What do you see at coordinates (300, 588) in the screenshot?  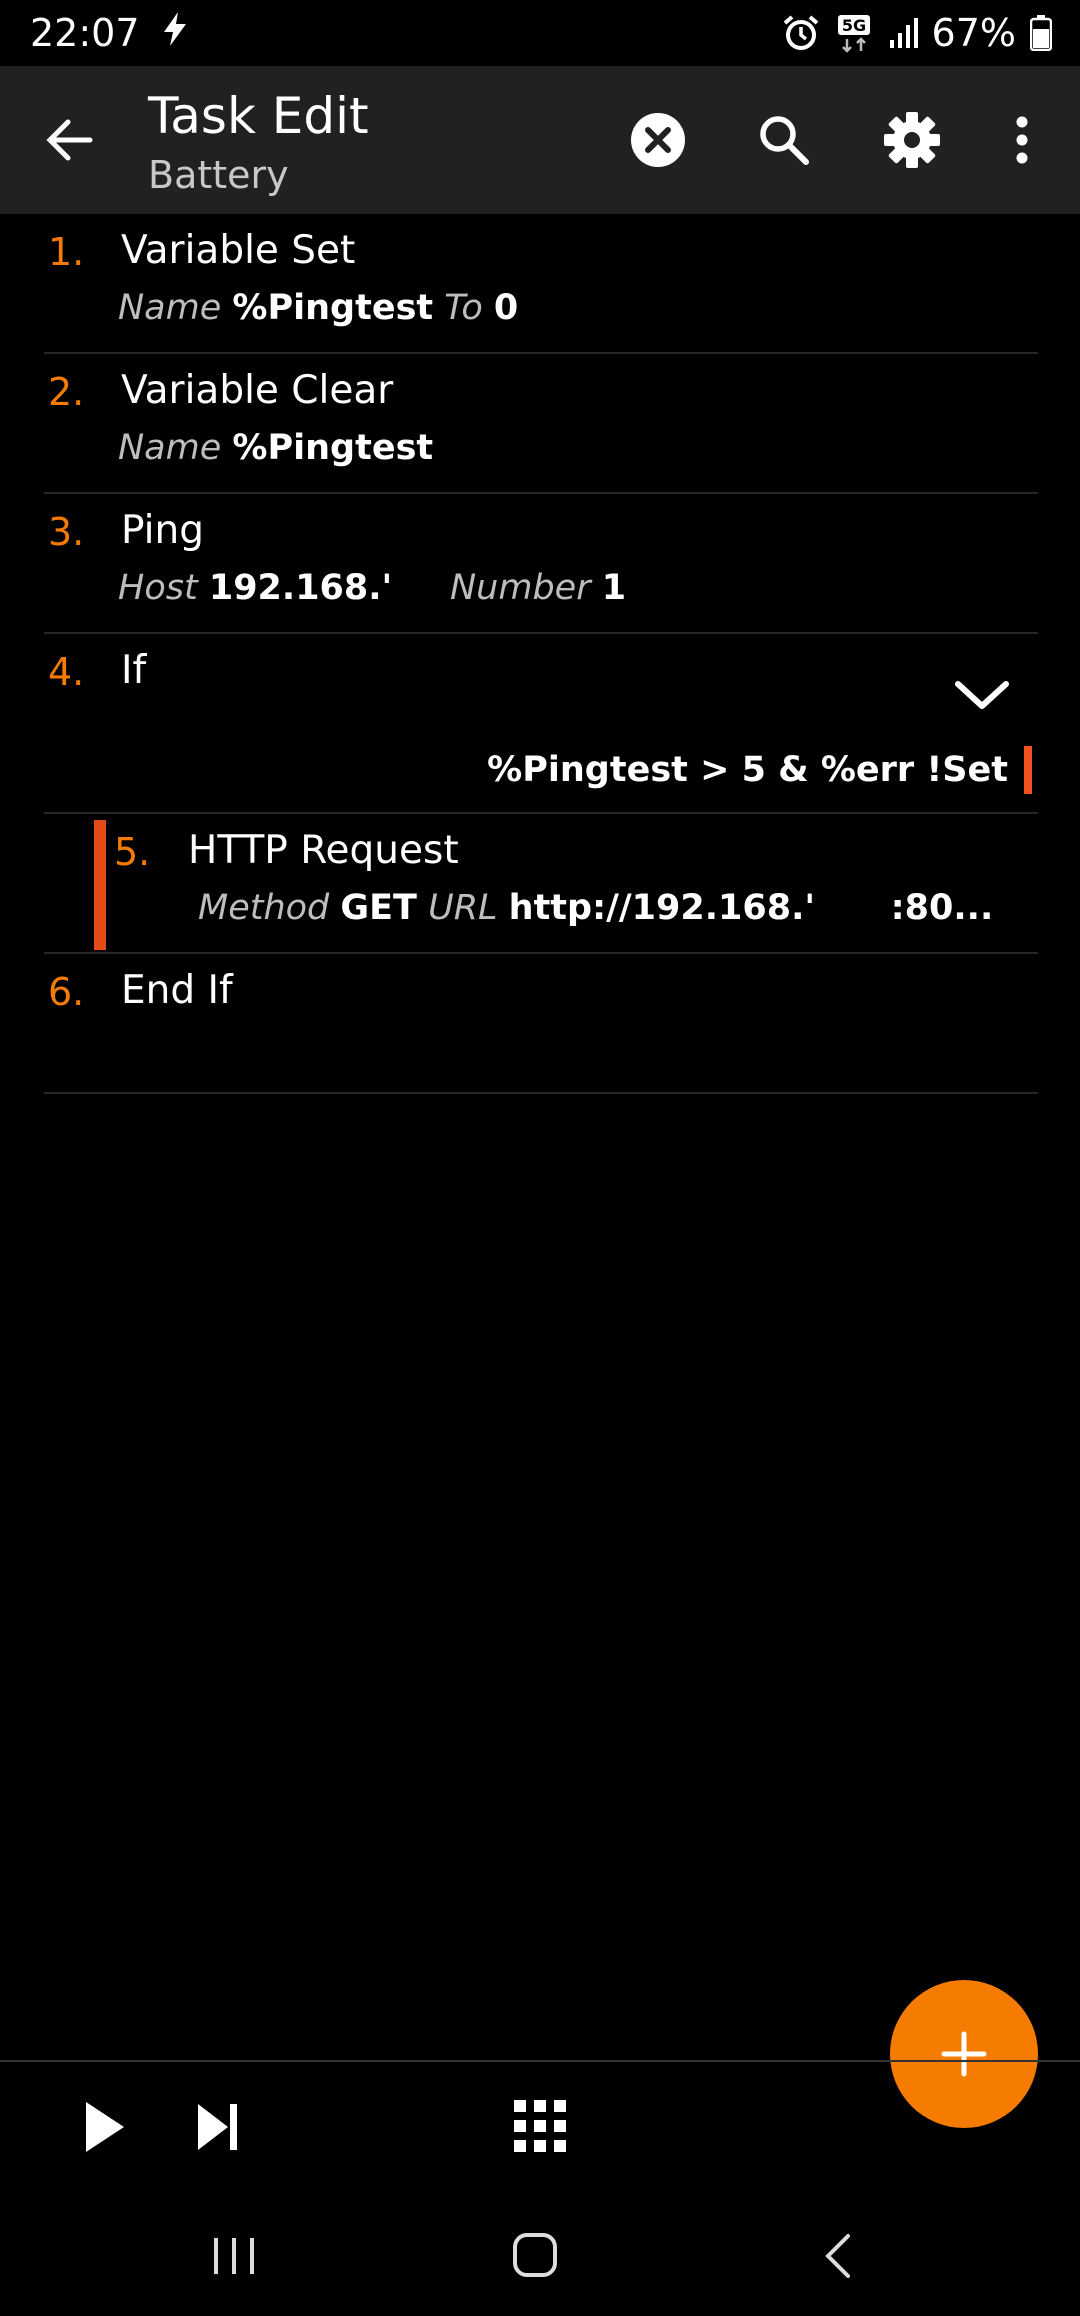 I see `arg-value: 192.168.'` at bounding box center [300, 588].